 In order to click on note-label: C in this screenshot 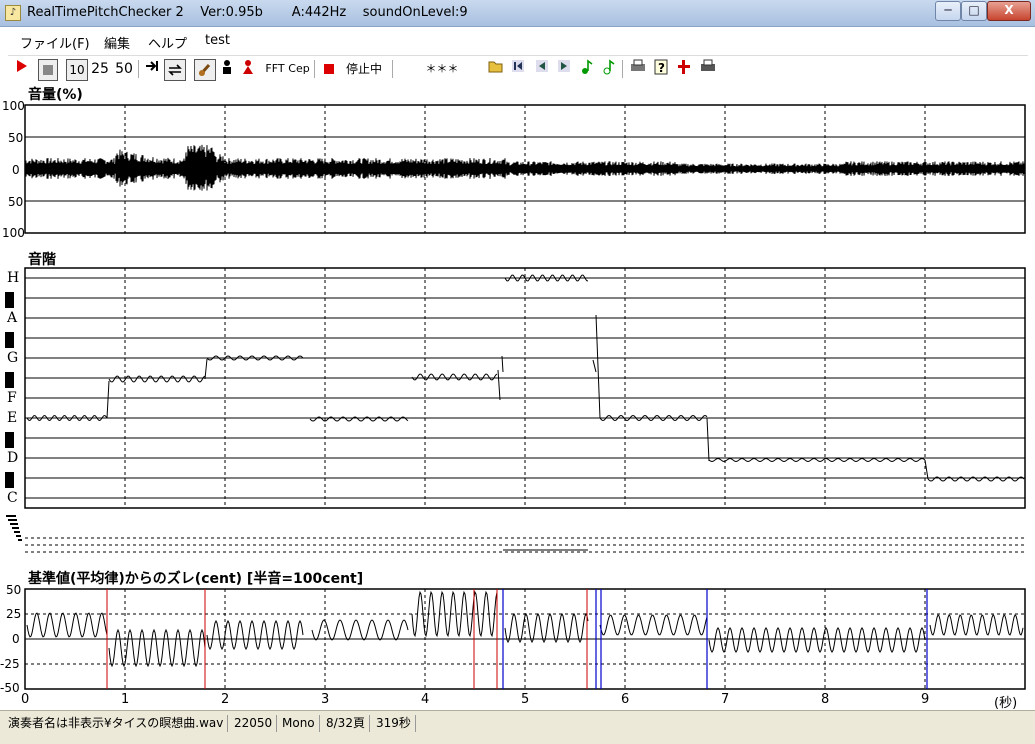, I will do `click(12, 498)`.